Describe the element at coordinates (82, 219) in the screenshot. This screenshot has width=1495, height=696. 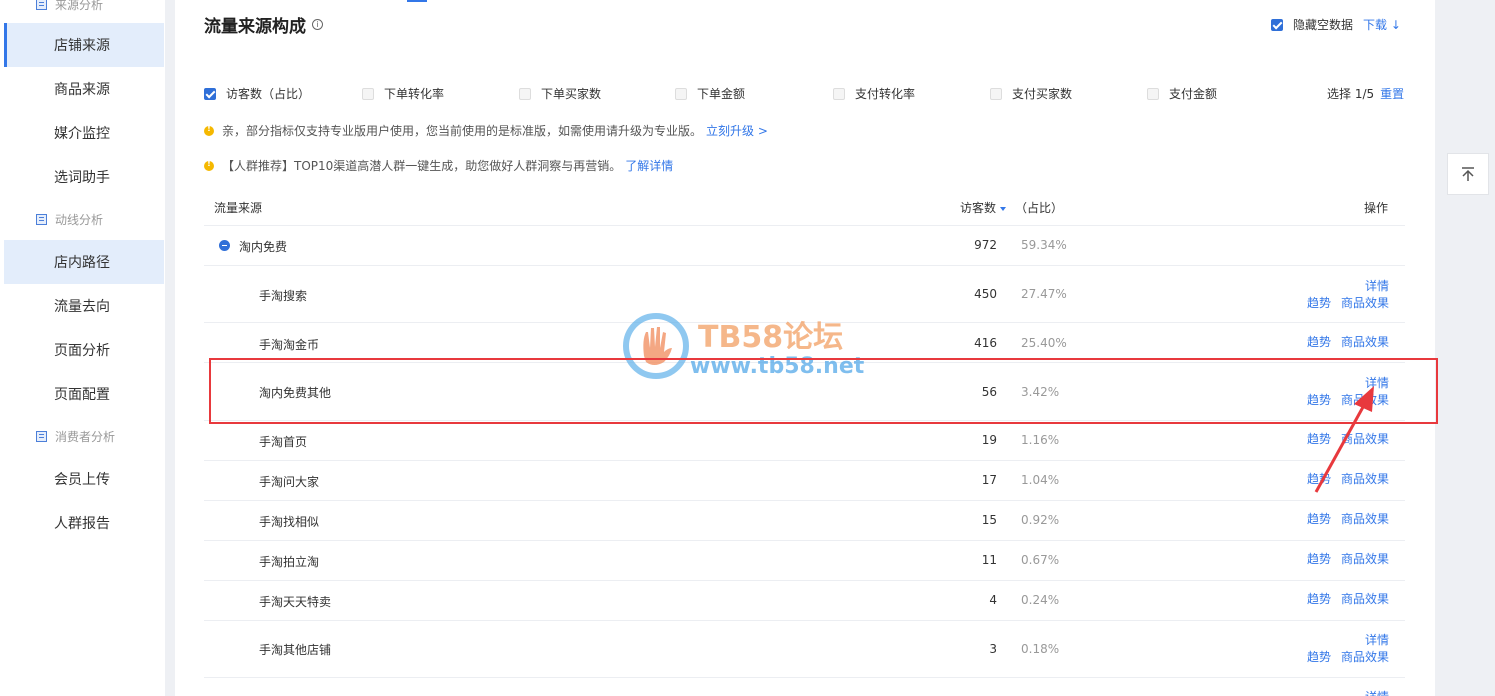
I see `section-header-path-analysis: 动线分析` at that location.